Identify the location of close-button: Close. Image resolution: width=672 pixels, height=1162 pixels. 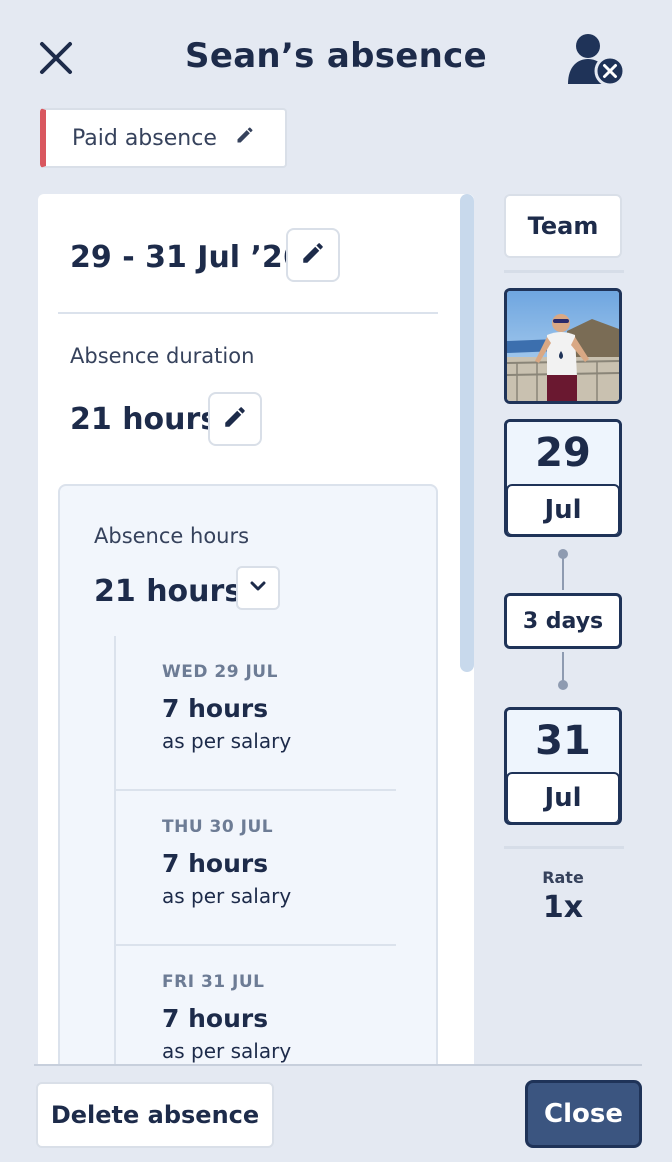
(583, 1114).